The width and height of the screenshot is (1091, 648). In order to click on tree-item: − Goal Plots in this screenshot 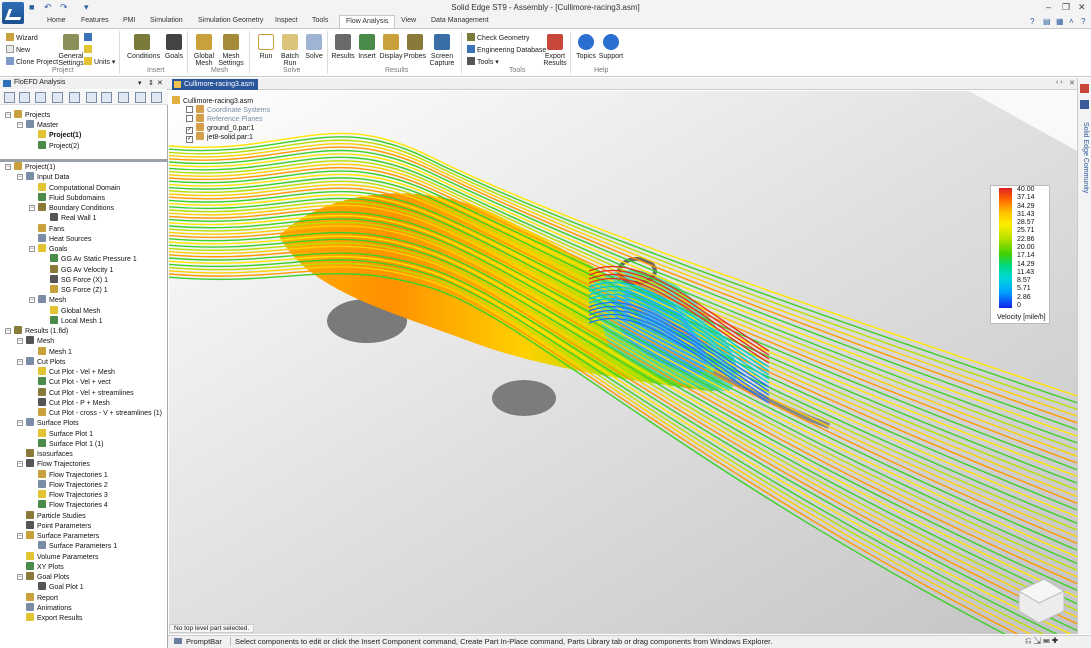, I will do `click(43, 577)`.